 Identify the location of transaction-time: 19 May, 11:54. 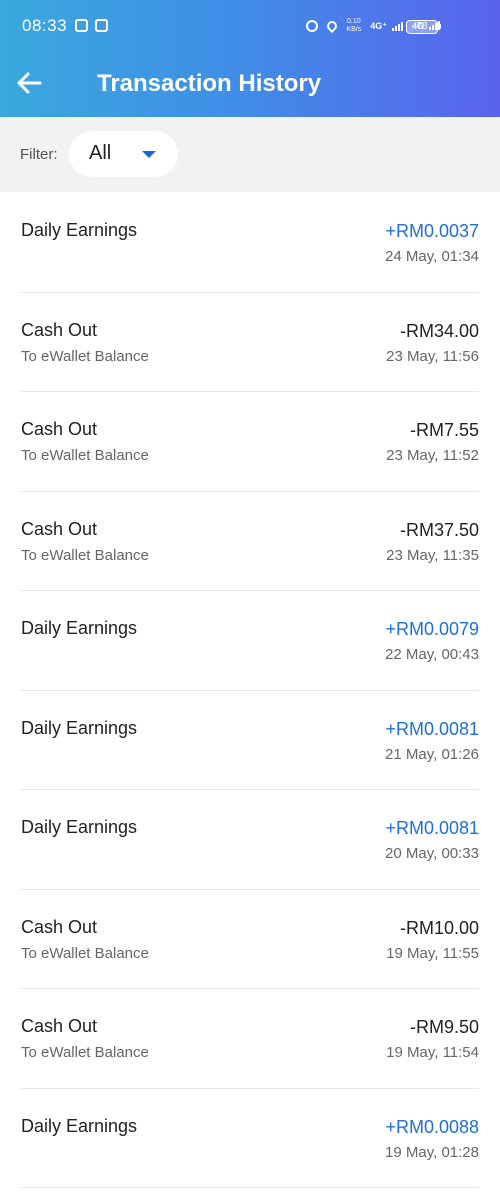
(432, 1052).